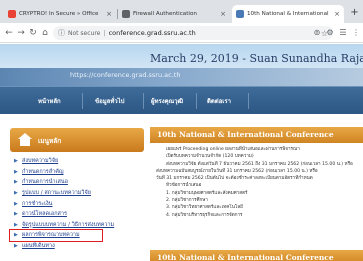 The image size is (363, 261). What do you see at coordinates (40, 161) in the screenshot?
I see `sidebar-item-label: ส่งบทความวิจัย` at bounding box center [40, 161].